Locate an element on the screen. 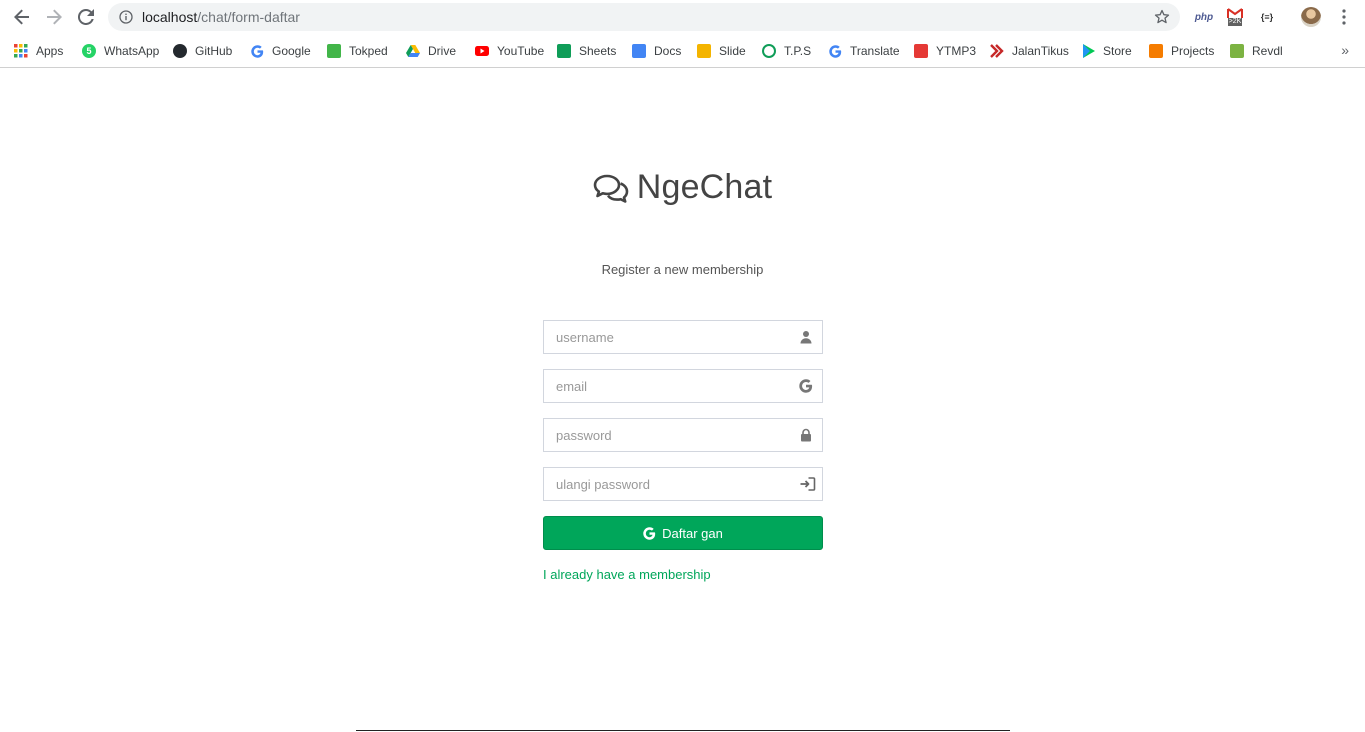  bookmark-star-icon is located at coordinates (1162, 17).